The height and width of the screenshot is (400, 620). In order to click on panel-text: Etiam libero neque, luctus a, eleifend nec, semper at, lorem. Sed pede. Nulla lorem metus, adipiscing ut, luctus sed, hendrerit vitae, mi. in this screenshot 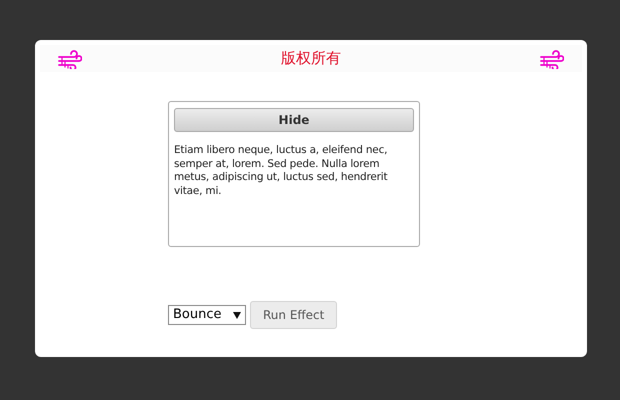, I will do `click(281, 171)`.